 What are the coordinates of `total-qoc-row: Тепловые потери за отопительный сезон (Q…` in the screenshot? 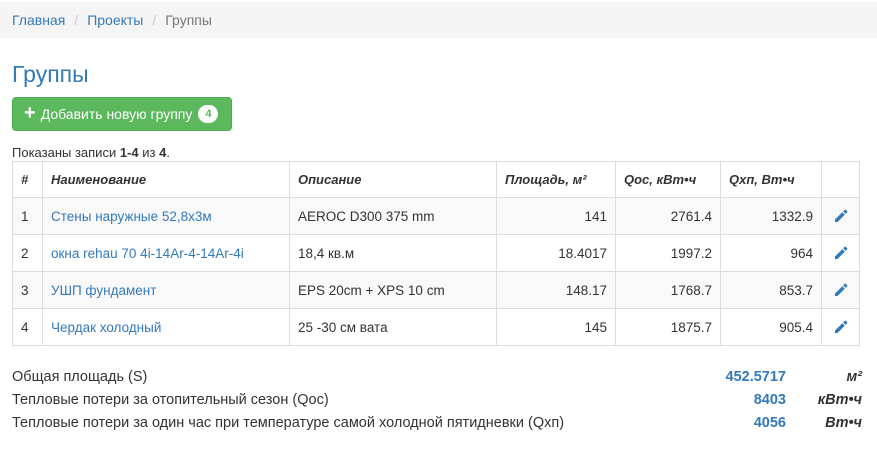 It's located at (437, 400).